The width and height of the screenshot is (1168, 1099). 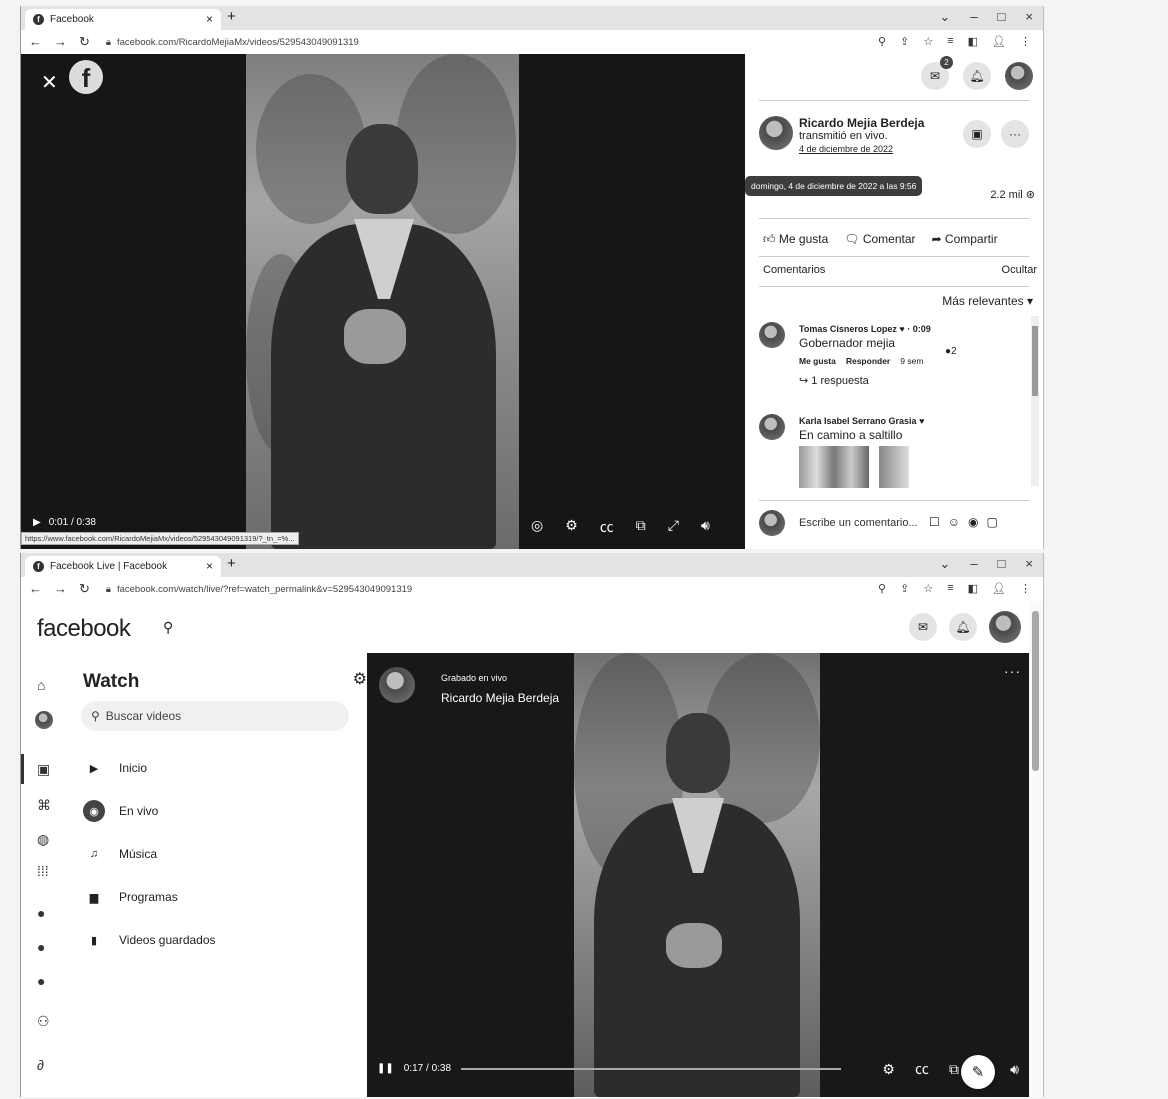 I want to click on nav-item-musica: ♫ Música, so click(x=120, y=854).